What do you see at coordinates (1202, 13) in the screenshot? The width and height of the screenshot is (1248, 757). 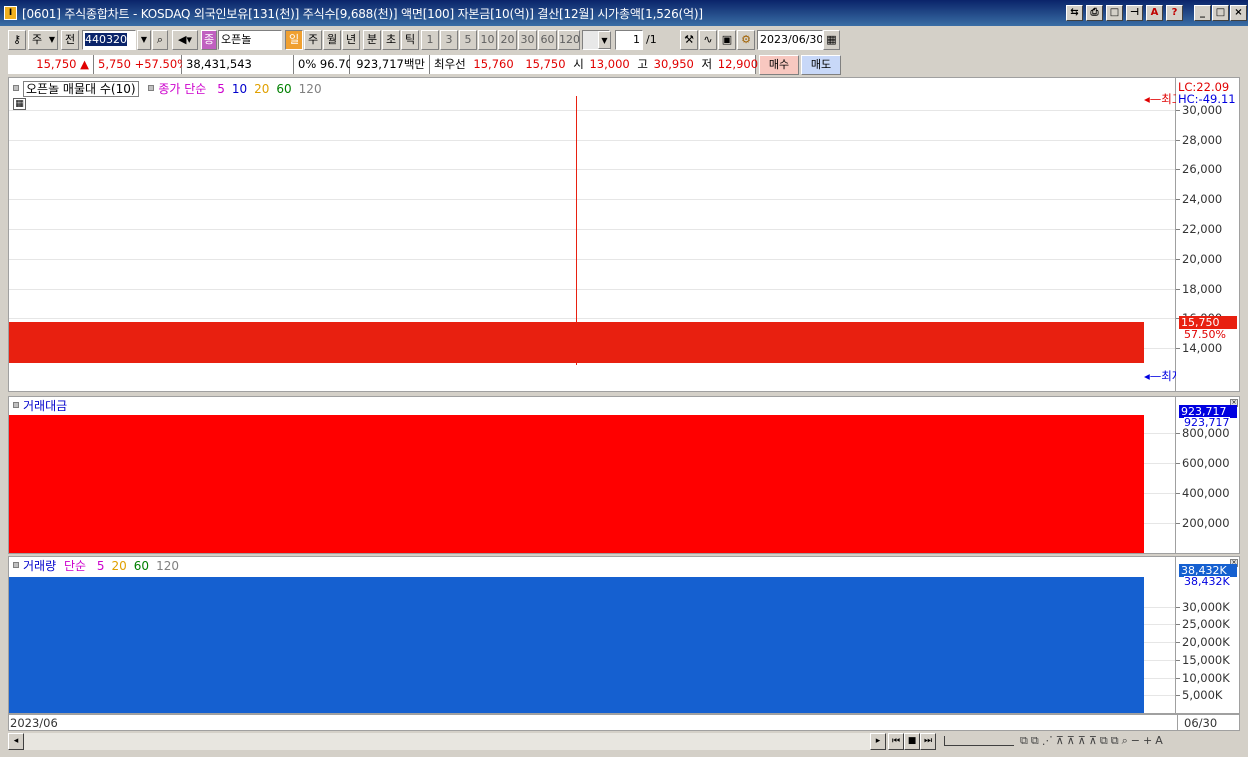 I see `minimize-button: _` at bounding box center [1202, 13].